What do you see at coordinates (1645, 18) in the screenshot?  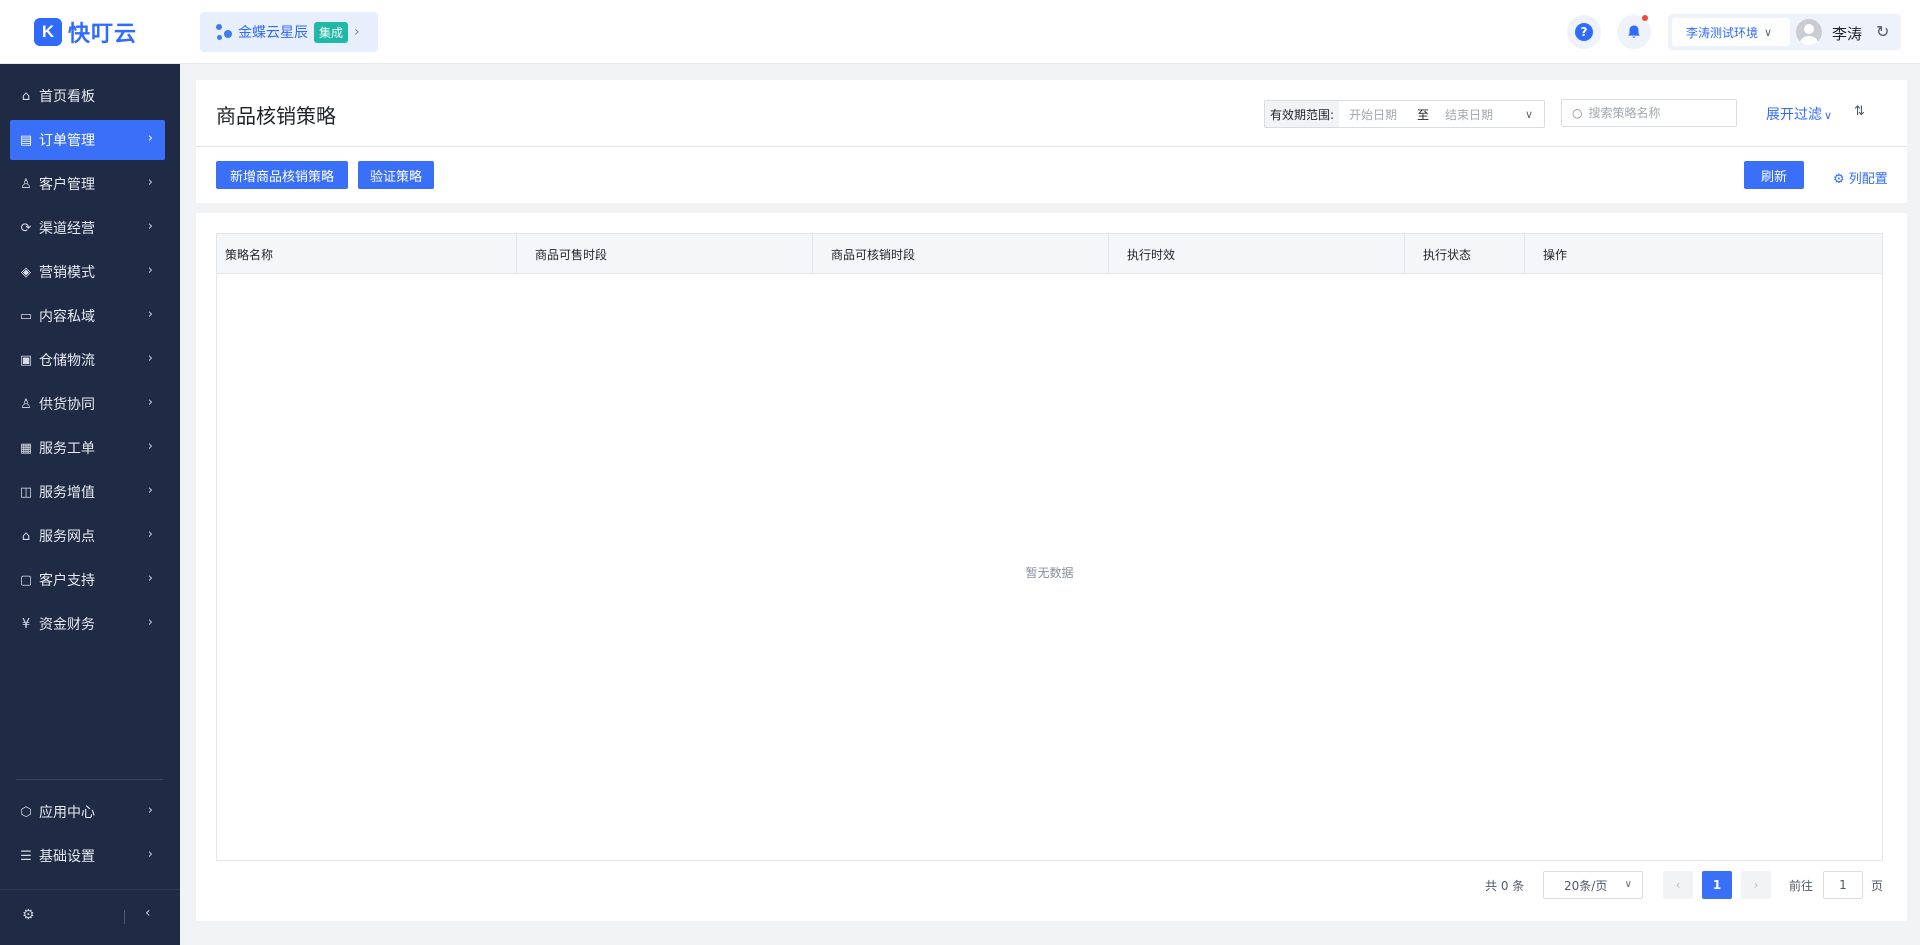 I see `notification-dot` at bounding box center [1645, 18].